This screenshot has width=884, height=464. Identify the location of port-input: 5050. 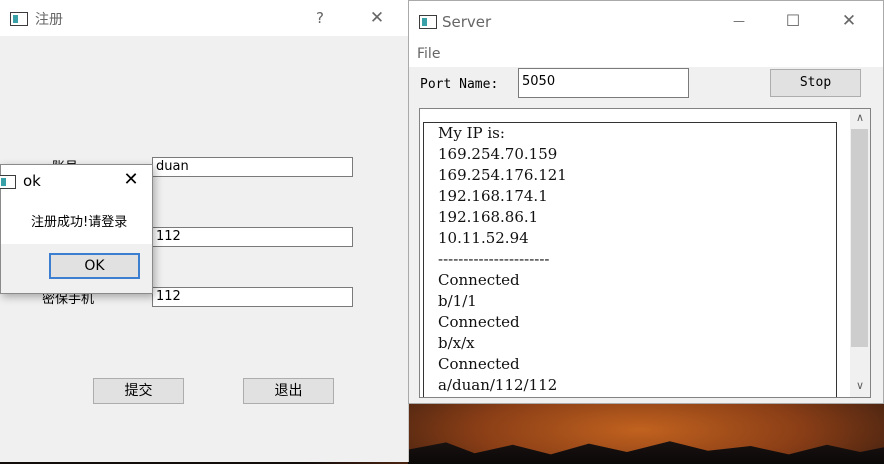
(603, 83).